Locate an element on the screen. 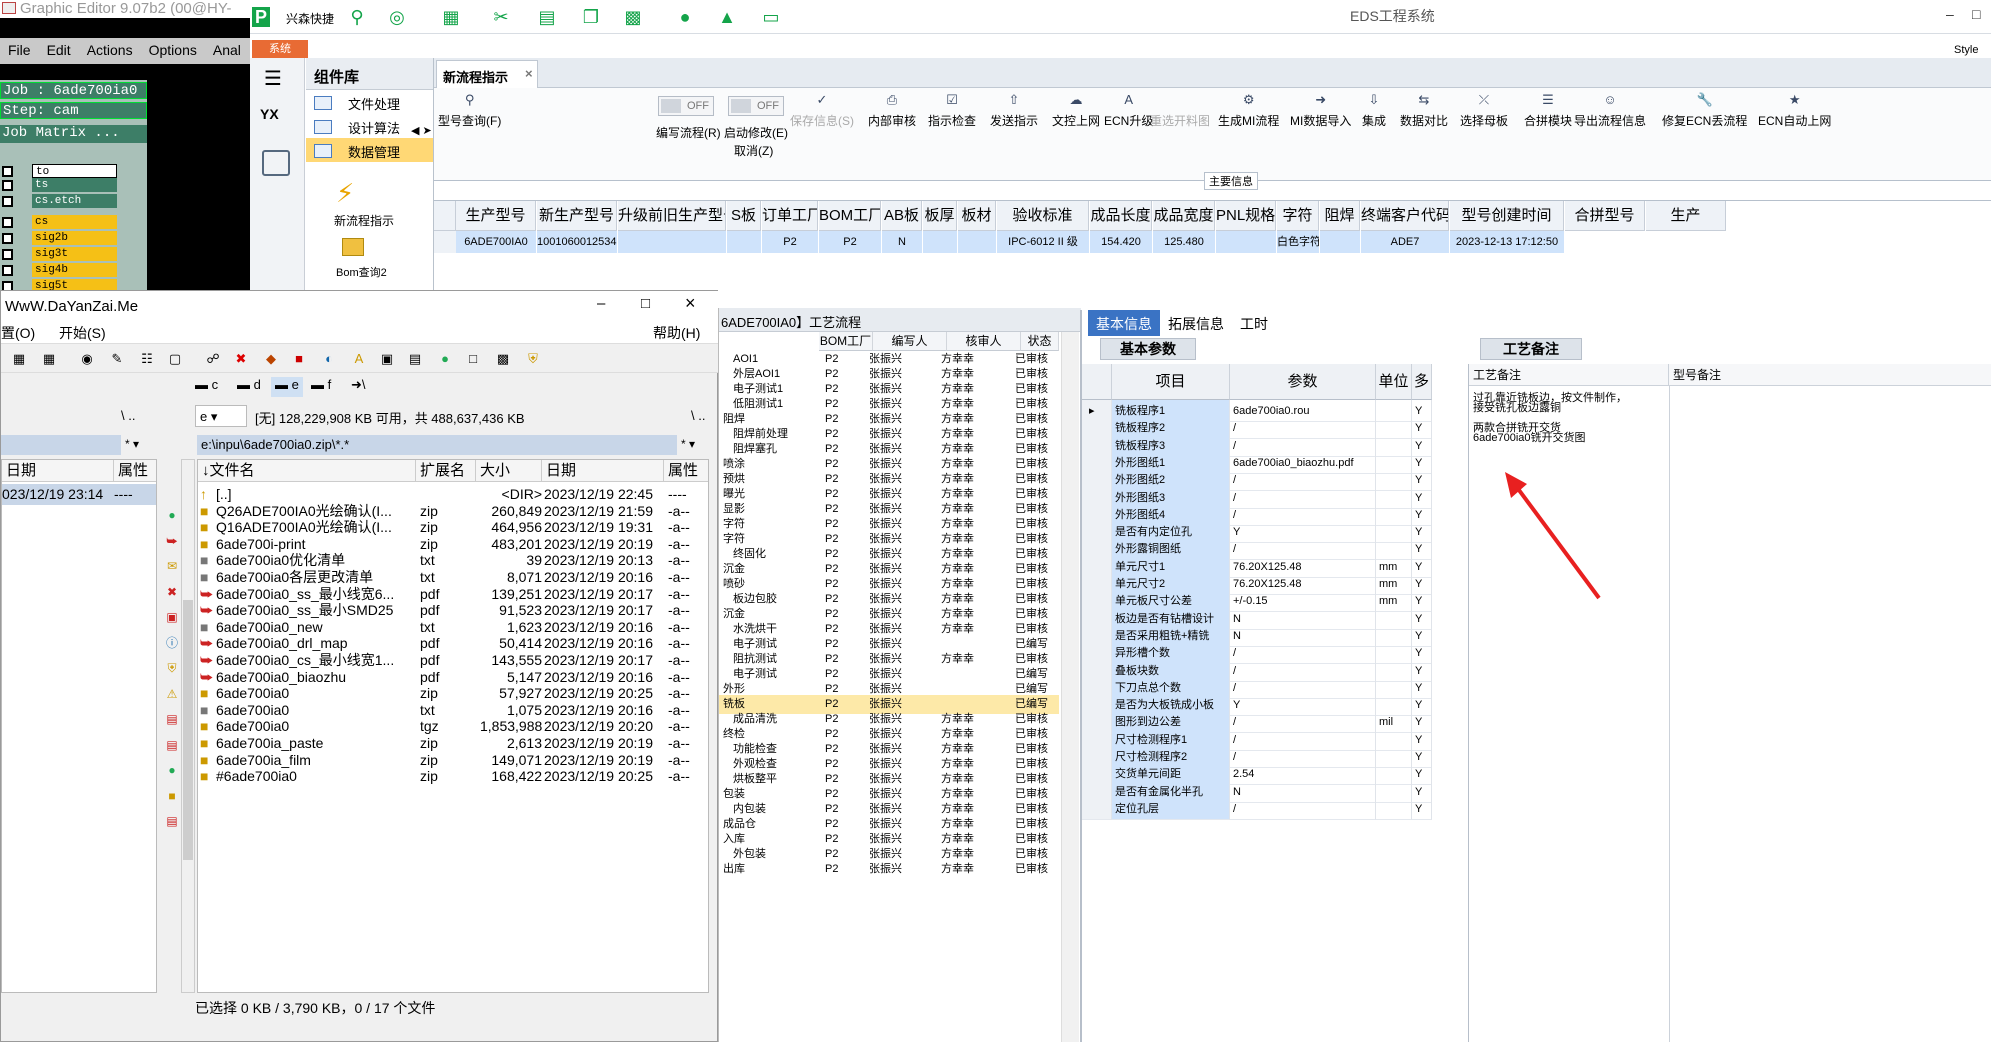  drive-c: ▬ c is located at coordinates (206, 387).